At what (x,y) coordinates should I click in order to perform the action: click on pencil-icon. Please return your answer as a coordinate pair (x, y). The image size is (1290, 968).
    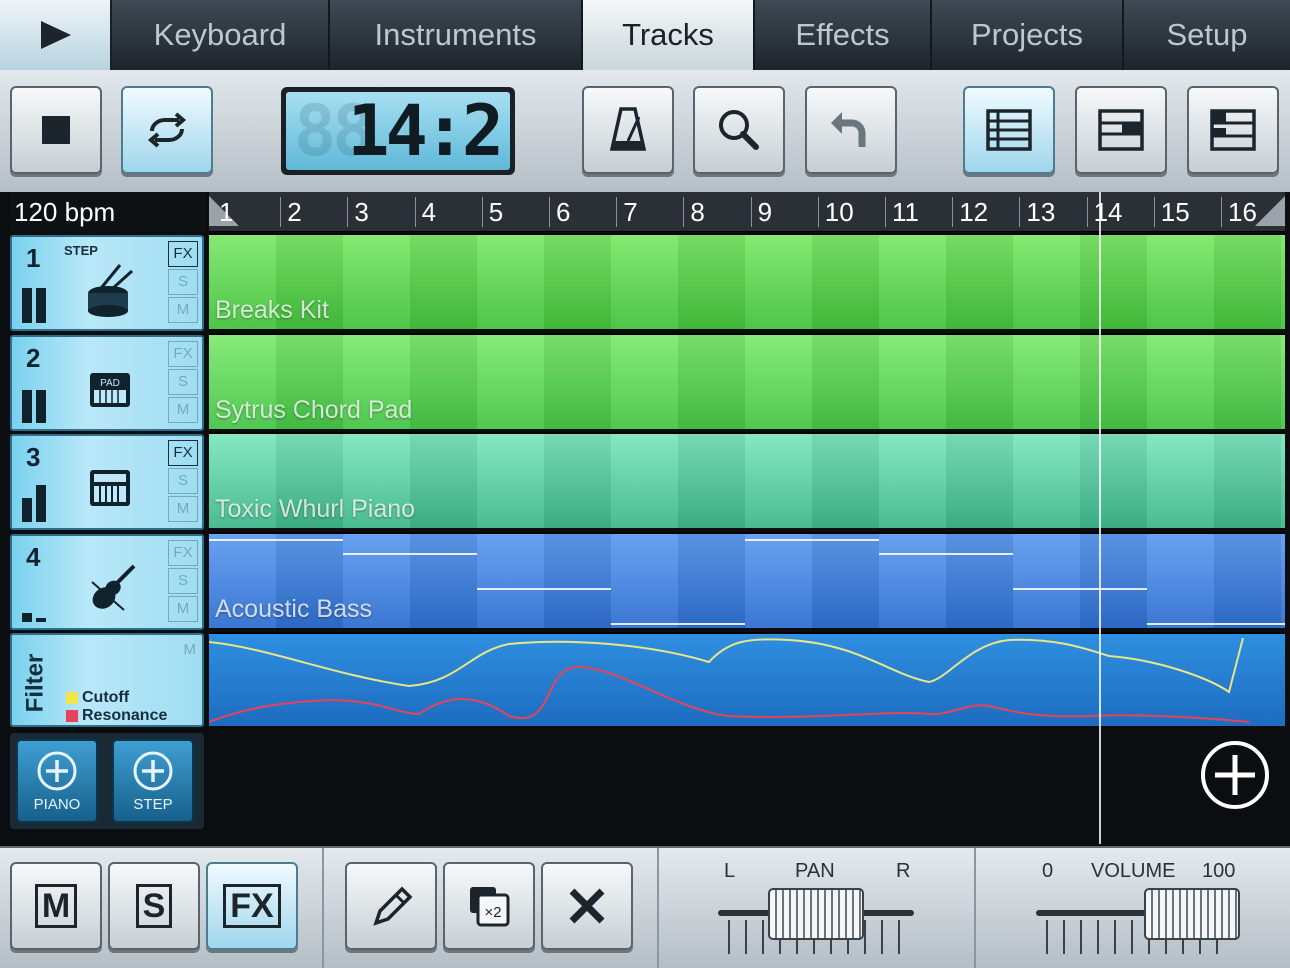
    Looking at the image, I should click on (393, 906).